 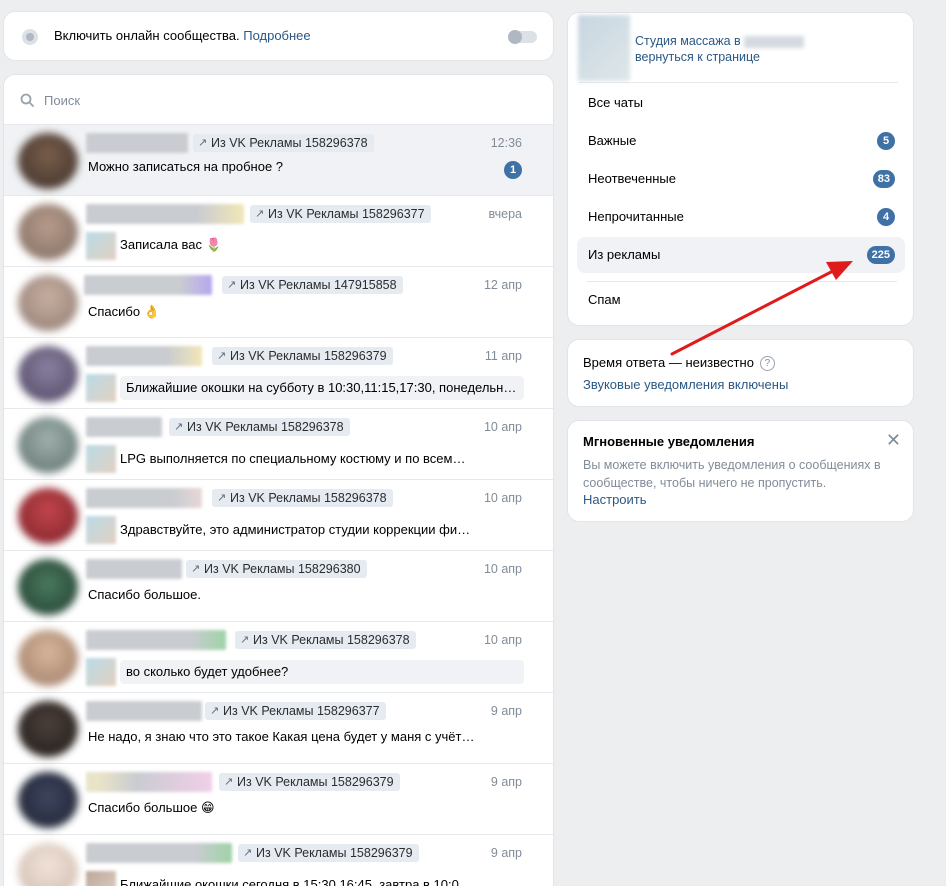 I want to click on message-preview: Спасибо 👌, so click(x=124, y=311).